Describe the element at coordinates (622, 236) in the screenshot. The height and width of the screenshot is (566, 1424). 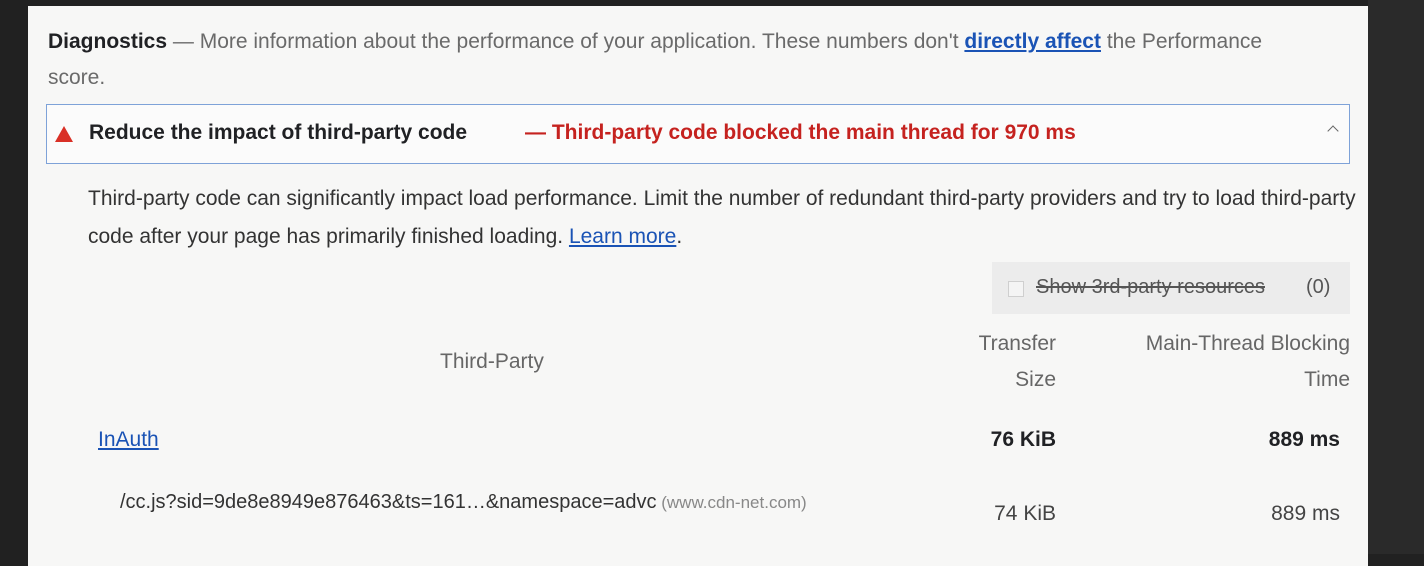
I see `learn-more-link: Learn more` at that location.